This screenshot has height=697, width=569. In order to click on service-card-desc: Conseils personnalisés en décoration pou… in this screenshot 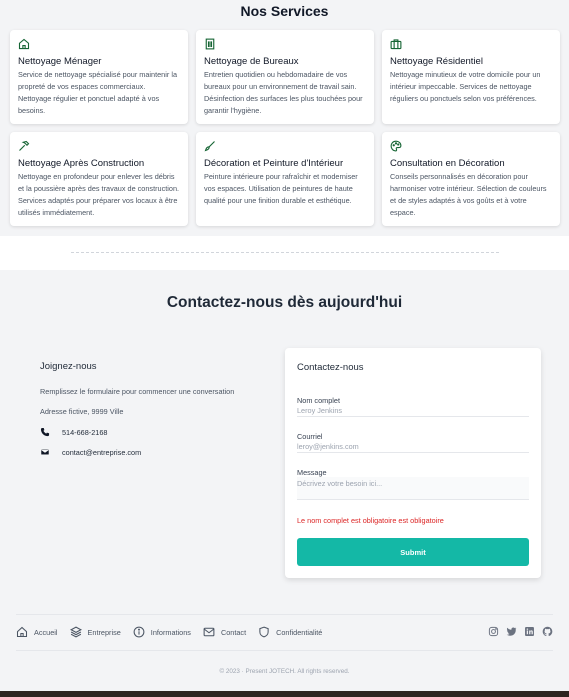, I will do `click(468, 194)`.